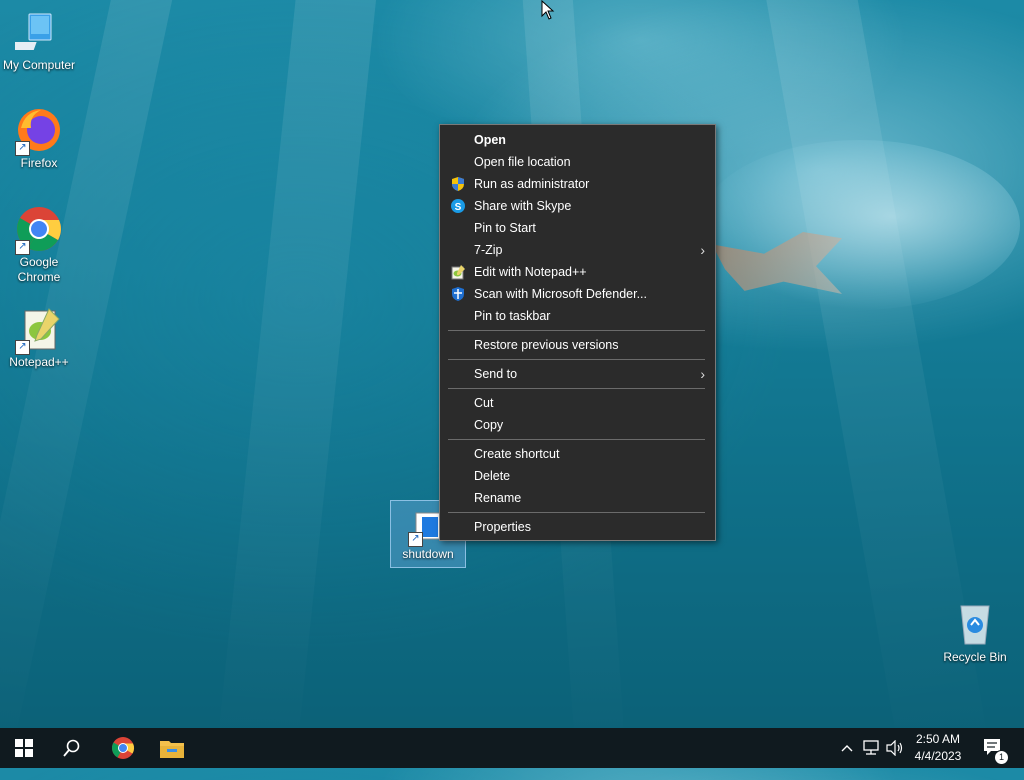 This screenshot has height=780, width=1024. Describe the element at coordinates (34, 32) in the screenshot. I see `computer-icon` at that location.